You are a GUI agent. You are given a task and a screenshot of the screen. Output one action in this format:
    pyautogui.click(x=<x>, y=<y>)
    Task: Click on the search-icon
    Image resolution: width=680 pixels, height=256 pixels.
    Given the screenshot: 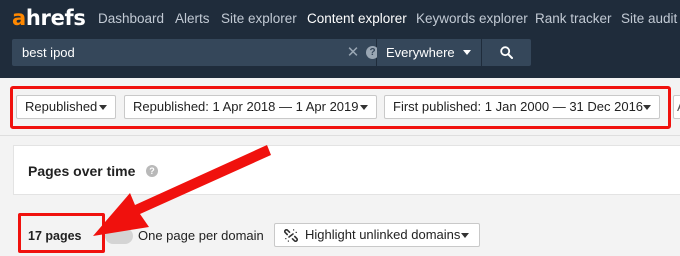 What is the action you would take?
    pyautogui.click(x=506, y=52)
    